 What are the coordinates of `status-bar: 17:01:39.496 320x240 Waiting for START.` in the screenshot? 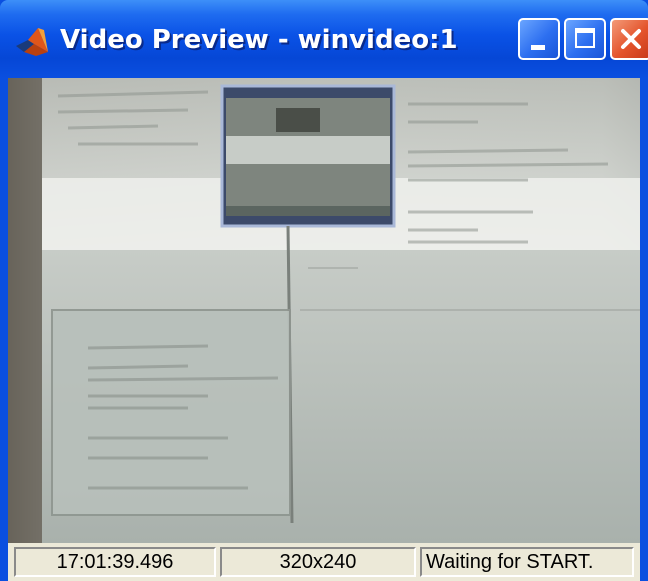 It's located at (324, 562).